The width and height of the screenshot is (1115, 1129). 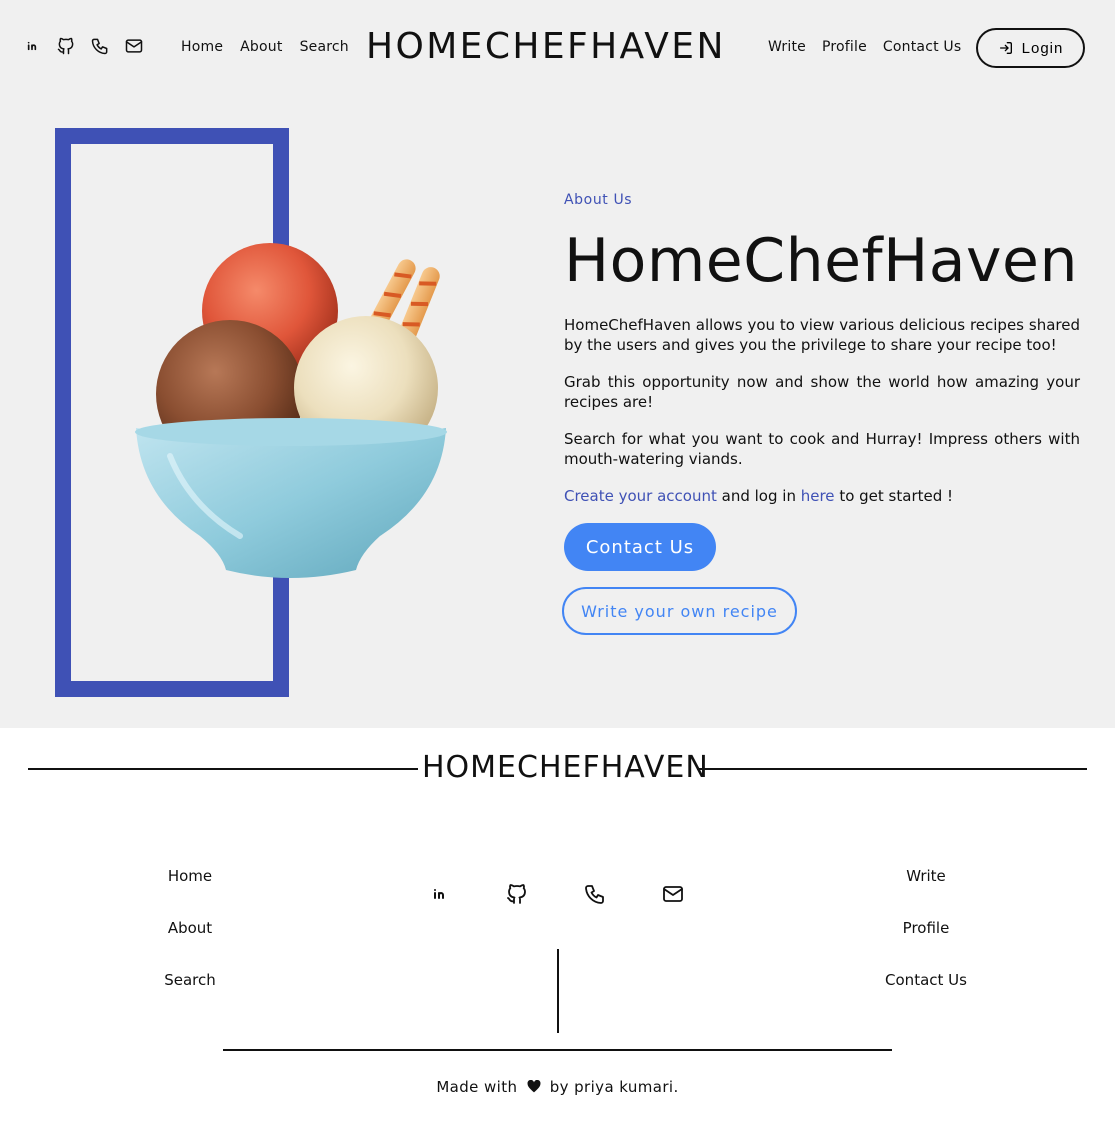 What do you see at coordinates (190, 996) in the screenshot?
I see `footer-search-link: Search` at bounding box center [190, 996].